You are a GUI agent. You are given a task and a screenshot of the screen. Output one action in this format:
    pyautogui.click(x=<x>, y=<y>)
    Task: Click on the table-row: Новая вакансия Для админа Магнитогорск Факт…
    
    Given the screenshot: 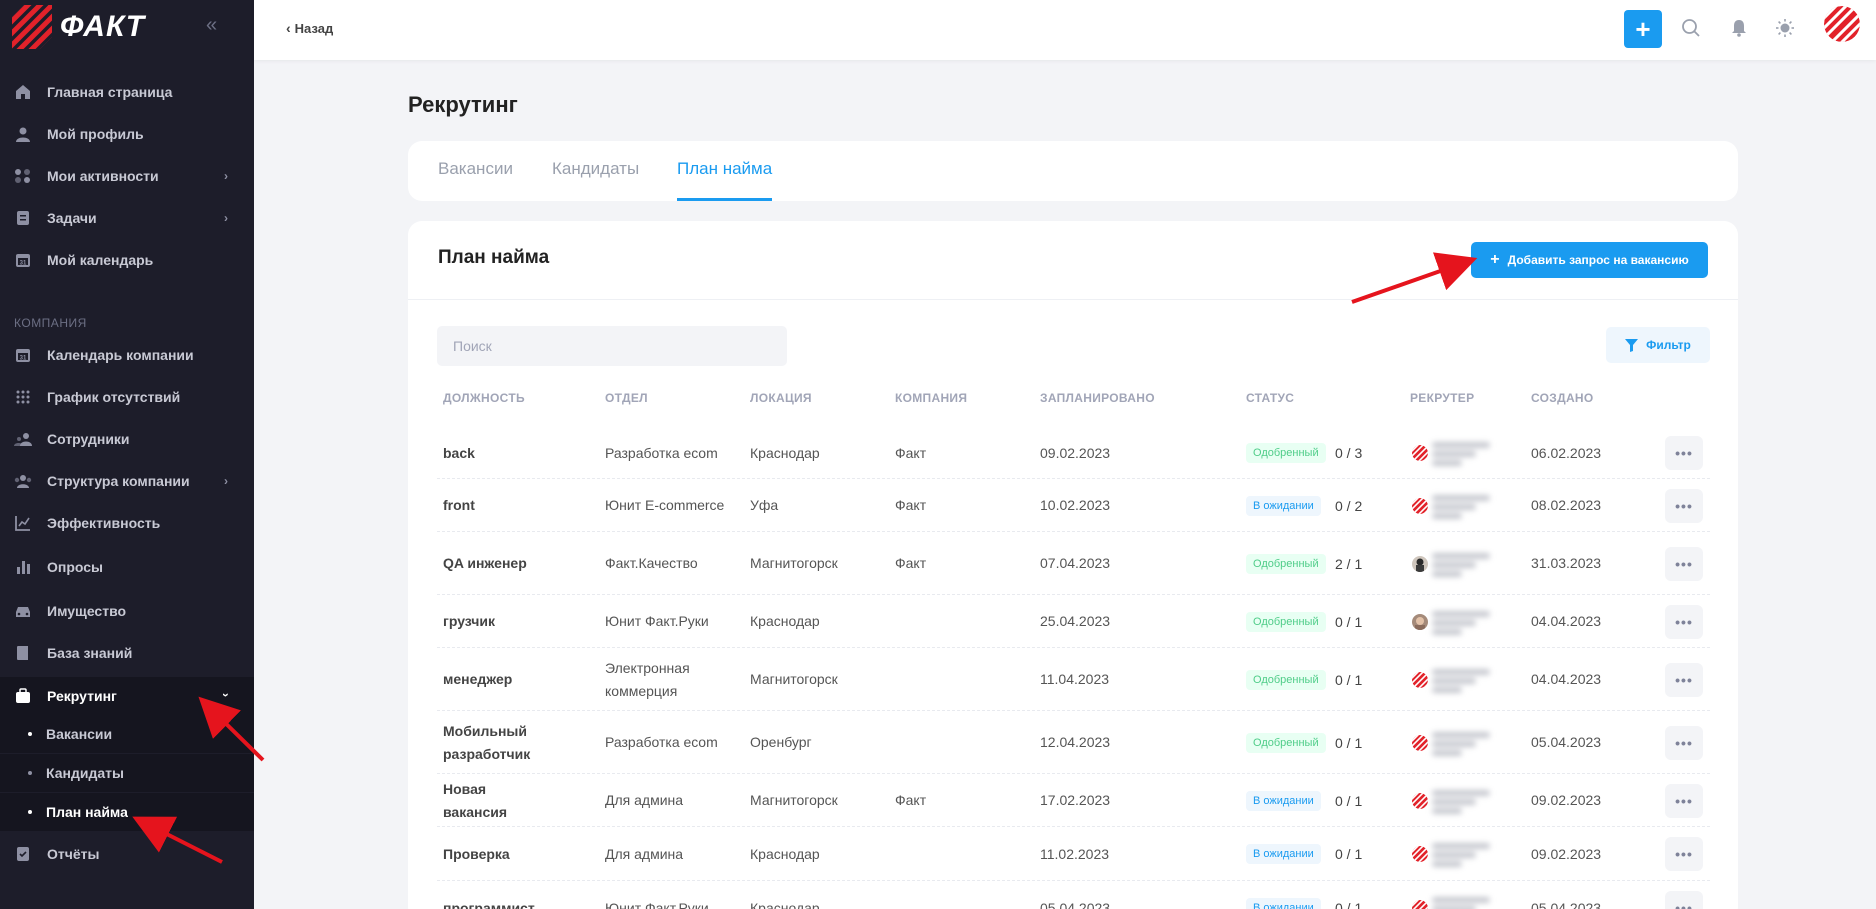 What is the action you would take?
    pyautogui.click(x=1073, y=800)
    